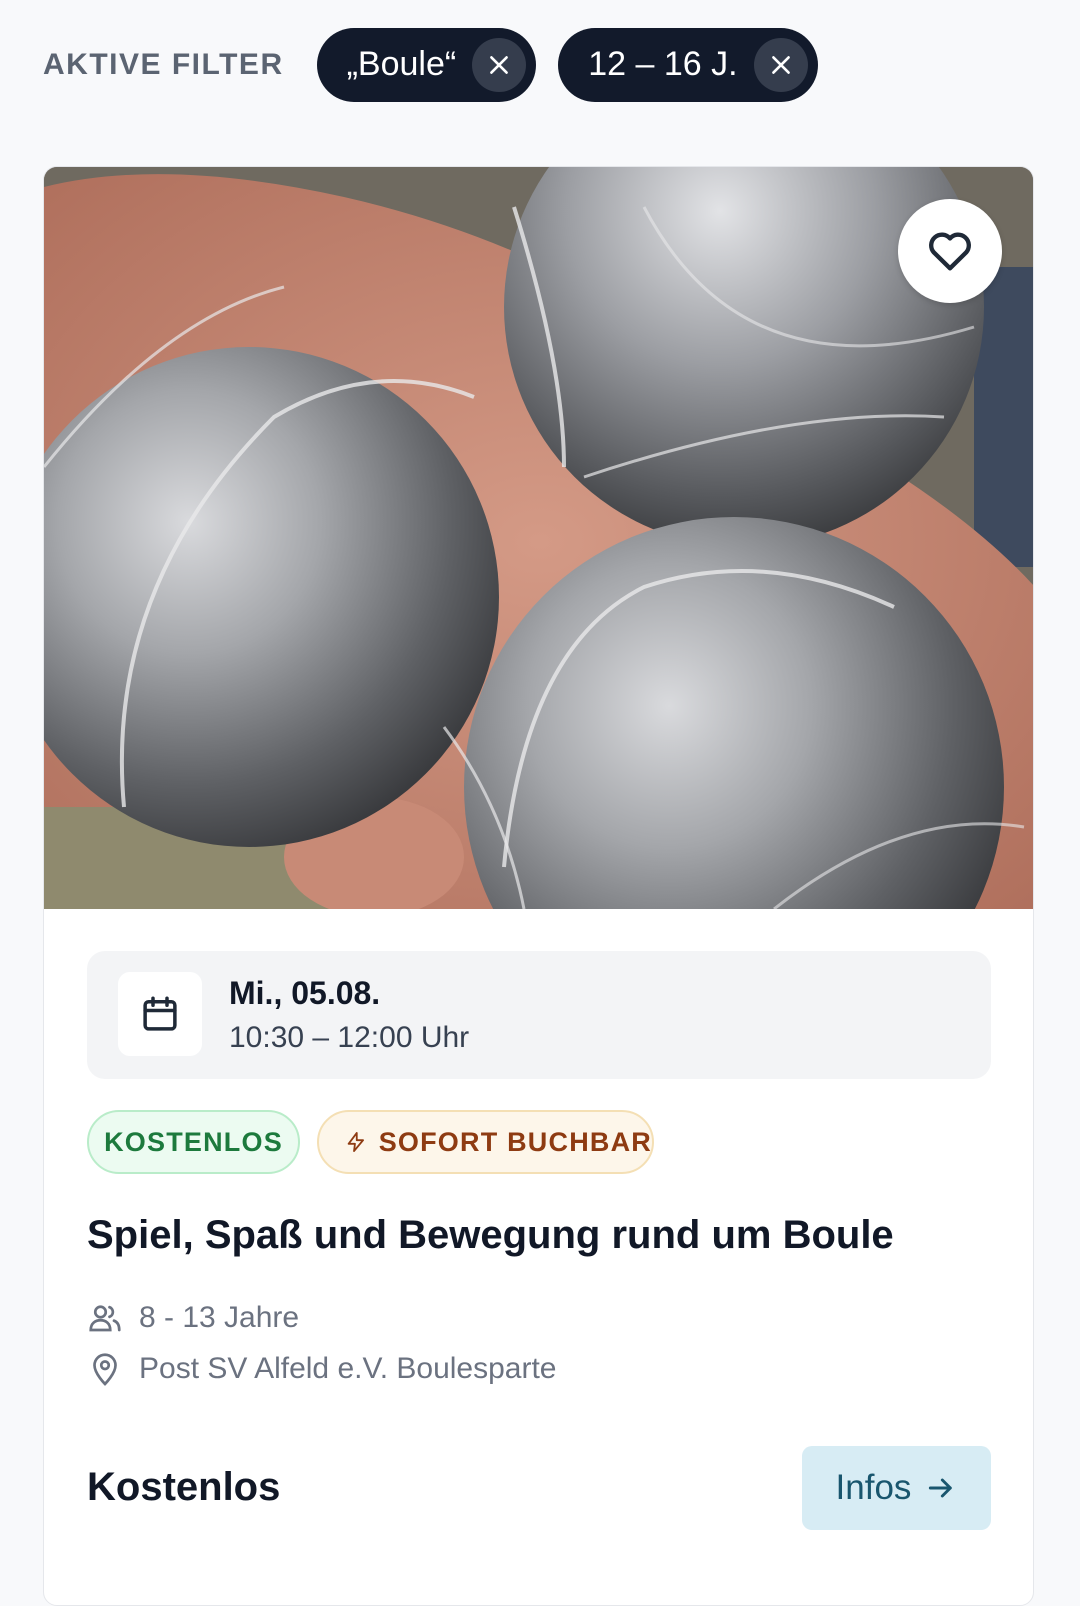  What do you see at coordinates (105, 1369) in the screenshot?
I see `map-pin-icon` at bounding box center [105, 1369].